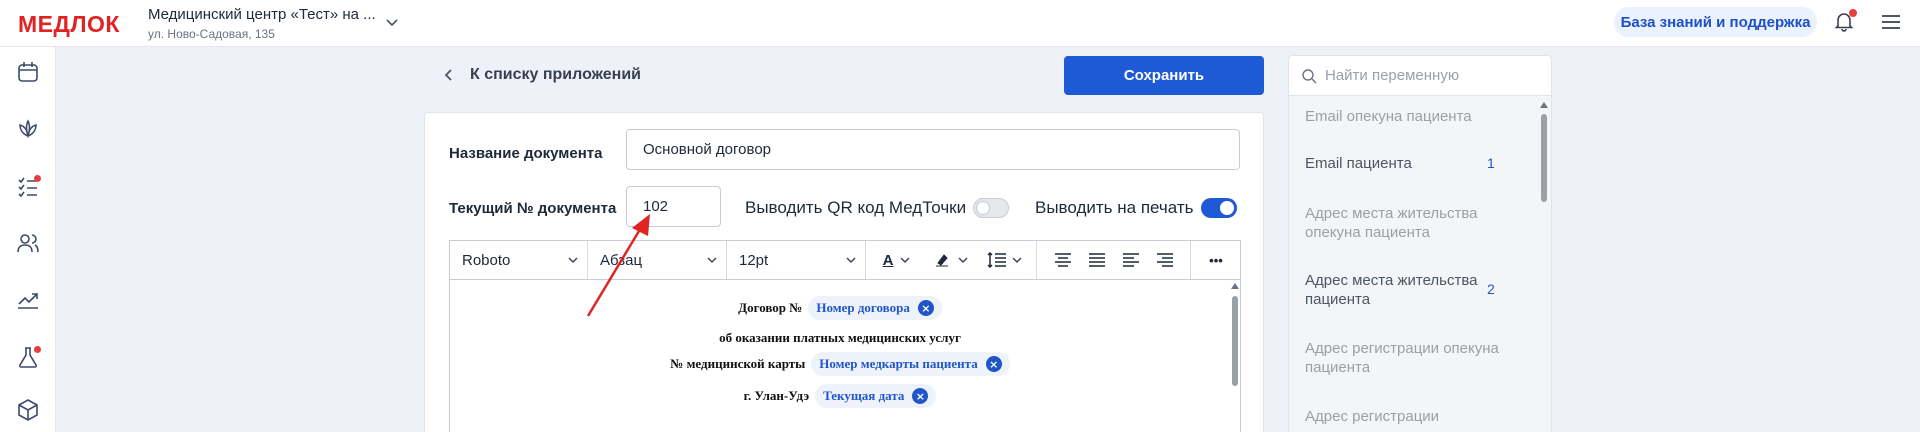 The width and height of the screenshot is (1920, 432). I want to click on align-right-icon, so click(1165, 260).